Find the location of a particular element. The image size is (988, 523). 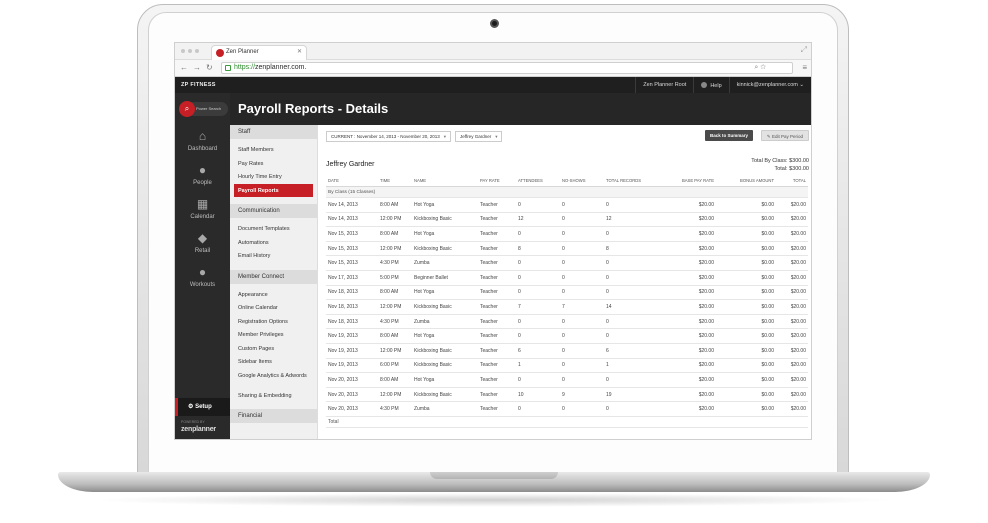

submenu-item-custom-pages: Custom Pages is located at coordinates (273, 349).